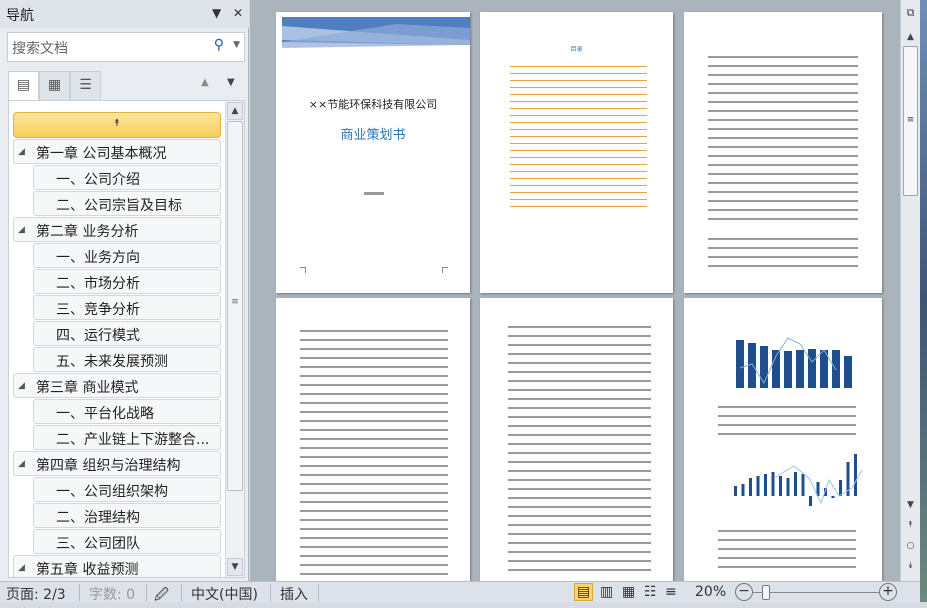 This screenshot has height=608, width=927. Describe the element at coordinates (576, 49) in the screenshot. I see `toc-heading: 目录` at that location.